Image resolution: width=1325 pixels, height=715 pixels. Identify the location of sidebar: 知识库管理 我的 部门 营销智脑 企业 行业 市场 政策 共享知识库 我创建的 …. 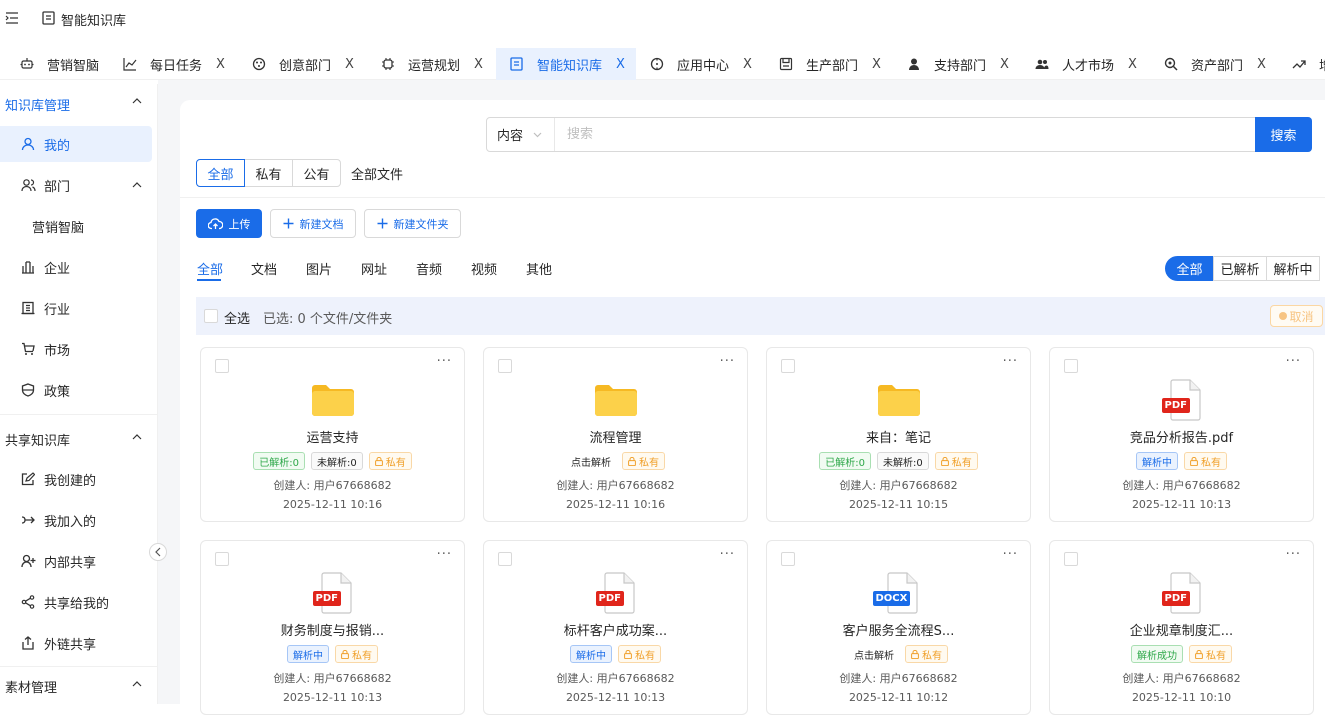
(79, 394).